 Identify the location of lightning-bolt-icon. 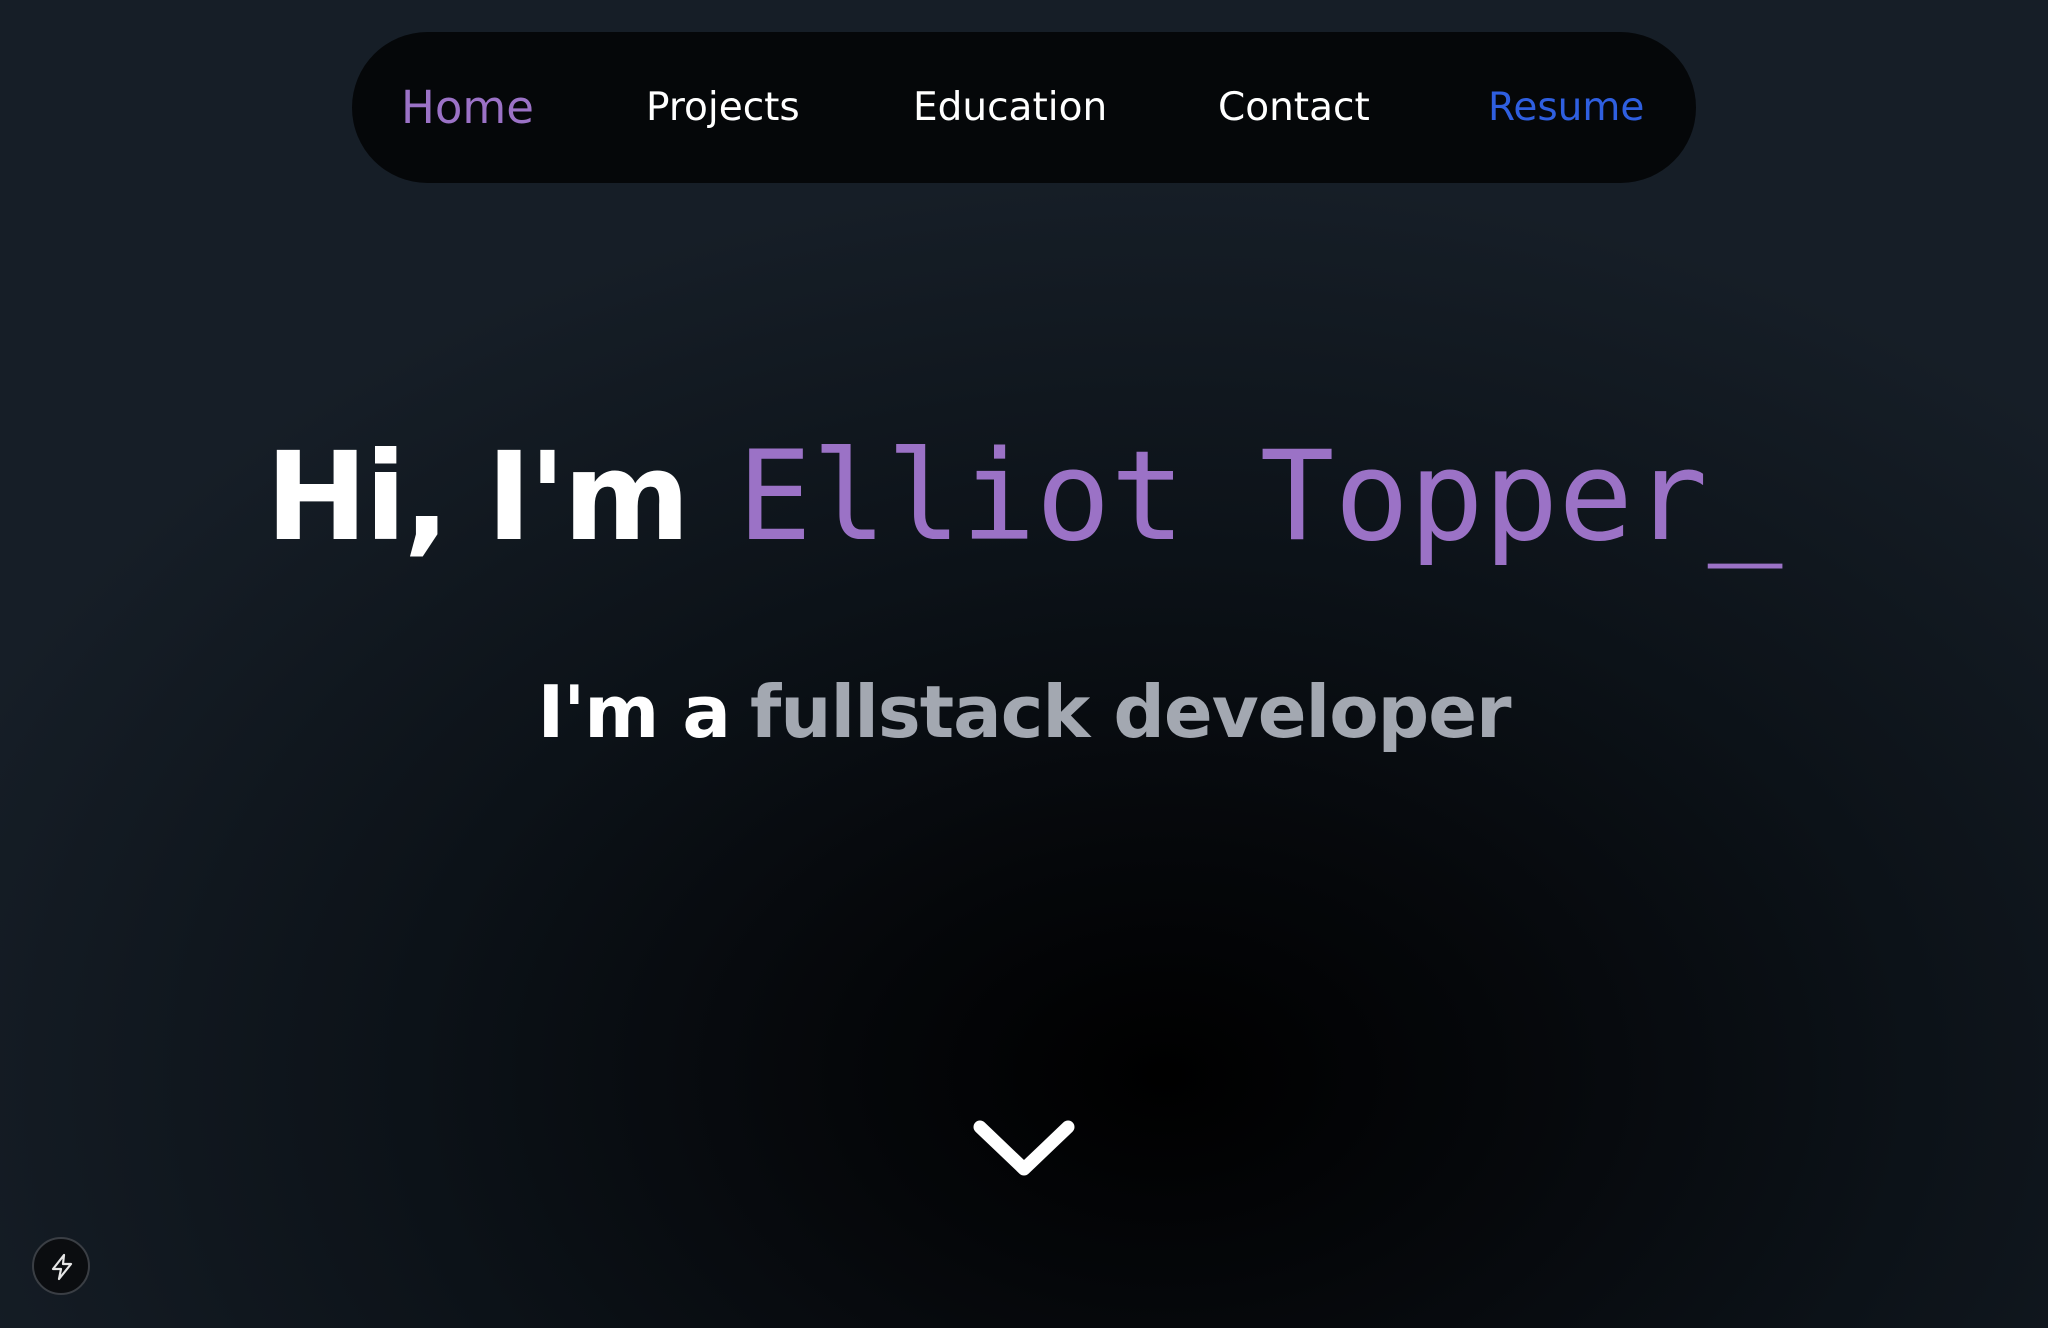
(62, 1267).